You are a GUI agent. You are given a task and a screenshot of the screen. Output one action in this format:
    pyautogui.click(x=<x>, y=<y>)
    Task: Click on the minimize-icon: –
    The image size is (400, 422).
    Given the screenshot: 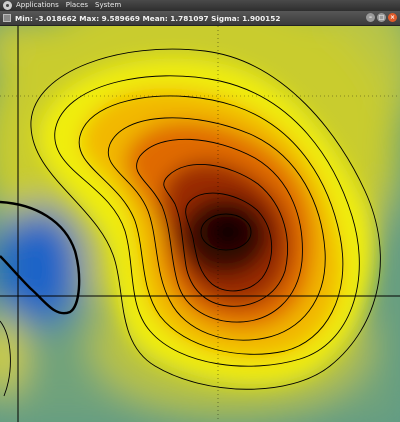 What is the action you would take?
    pyautogui.click(x=370, y=17)
    